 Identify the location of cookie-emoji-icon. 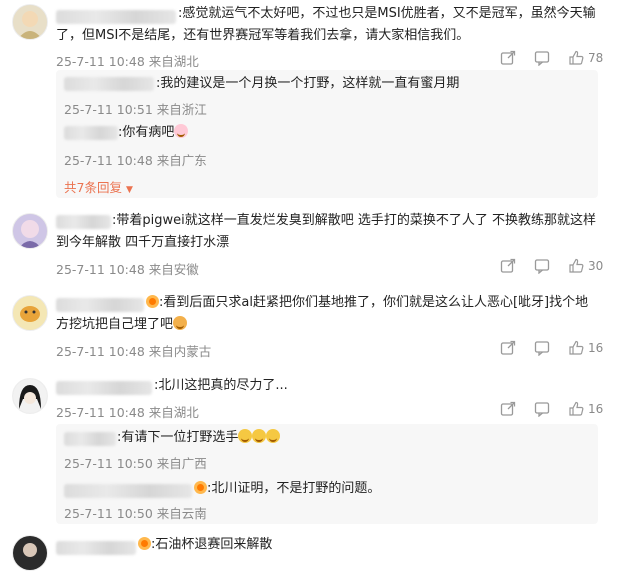
(180, 323).